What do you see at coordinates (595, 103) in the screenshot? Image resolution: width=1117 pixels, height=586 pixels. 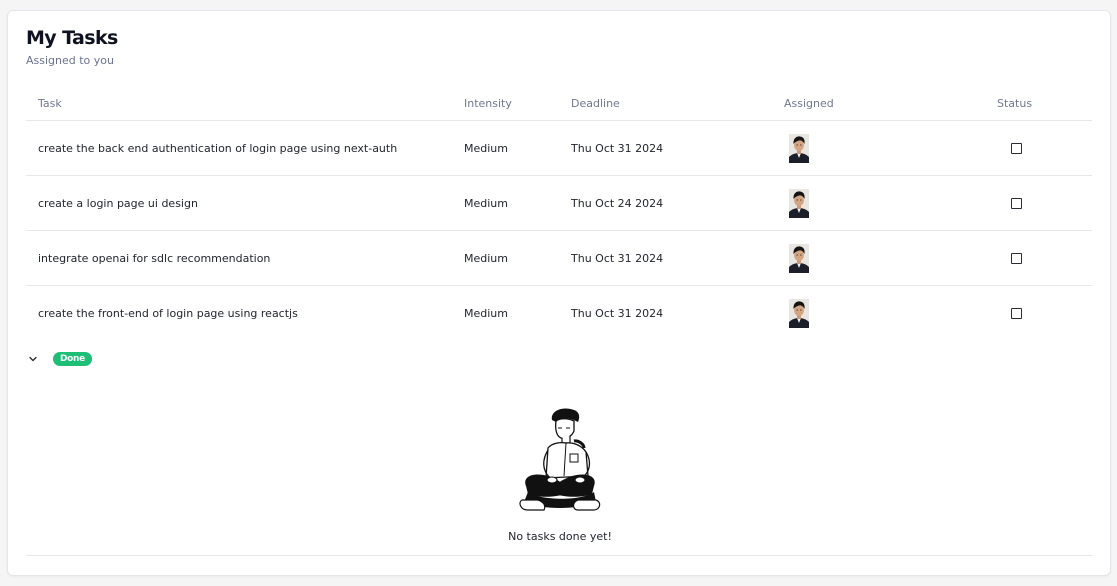 I see `column-header-deadline: Deadline` at bounding box center [595, 103].